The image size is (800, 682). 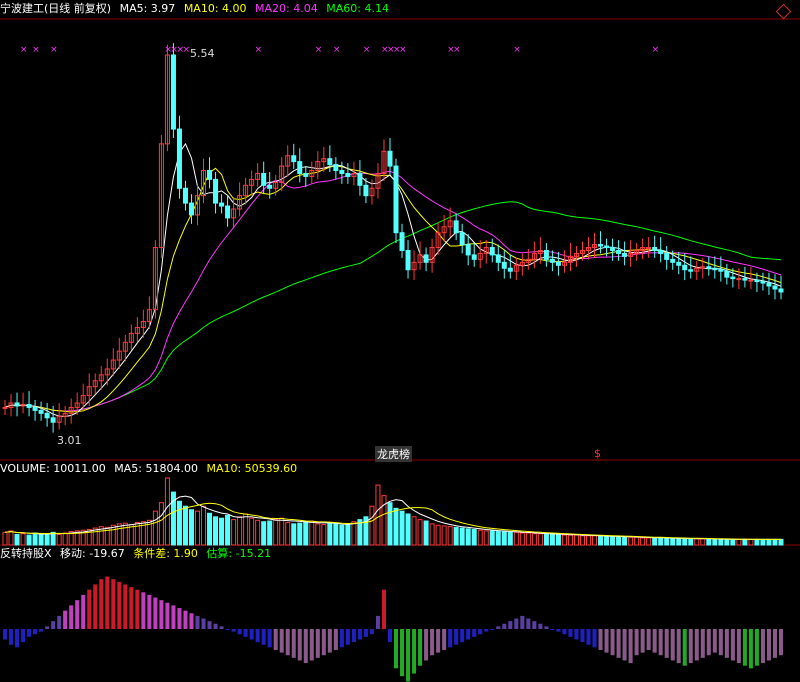 I want to click on ma20-label: MA20: 4.04, so click(x=286, y=8).